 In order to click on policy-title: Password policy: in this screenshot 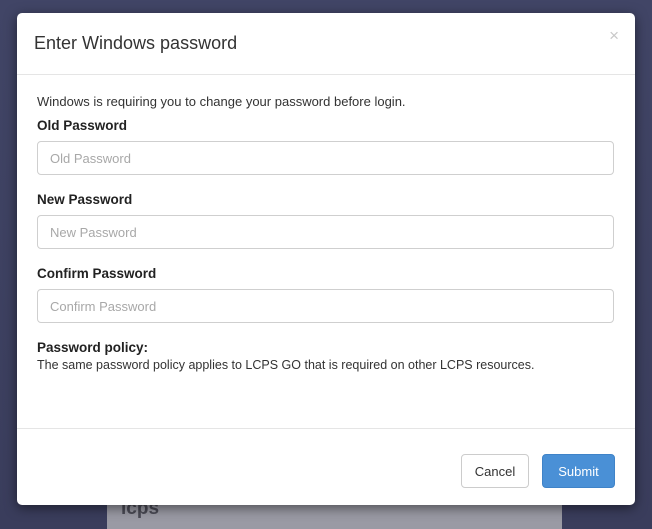, I will do `click(93, 347)`.